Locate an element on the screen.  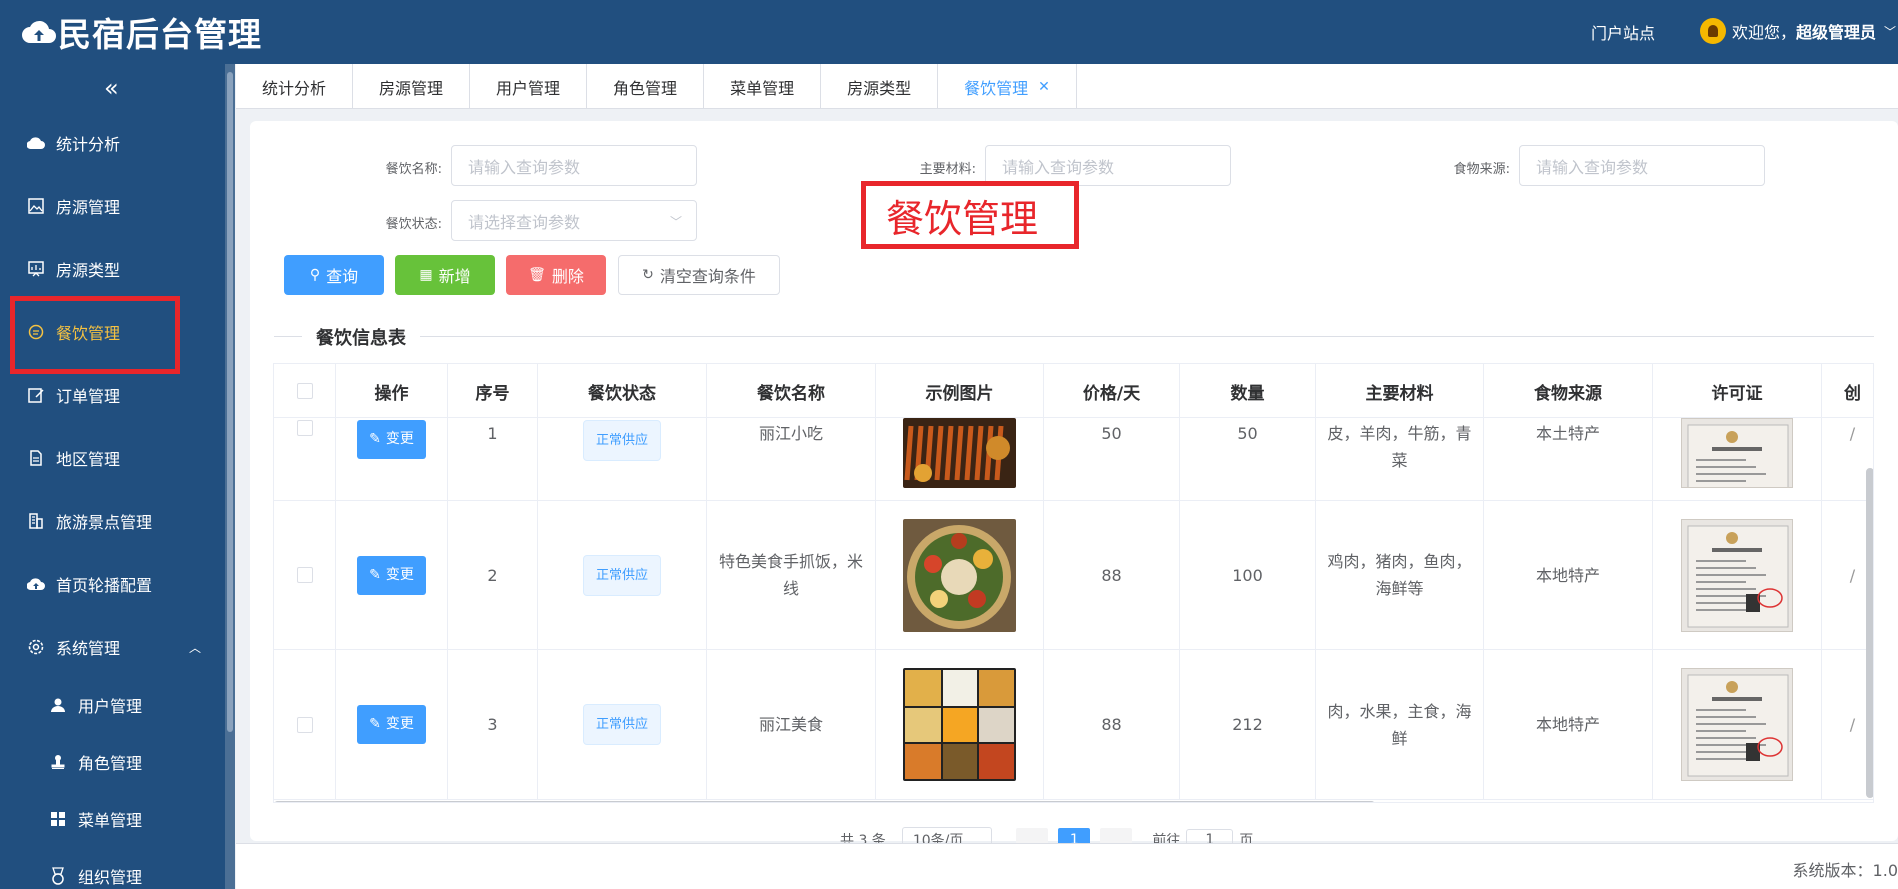
sidebar-item-label: 菜单管理 is located at coordinates (110, 820).